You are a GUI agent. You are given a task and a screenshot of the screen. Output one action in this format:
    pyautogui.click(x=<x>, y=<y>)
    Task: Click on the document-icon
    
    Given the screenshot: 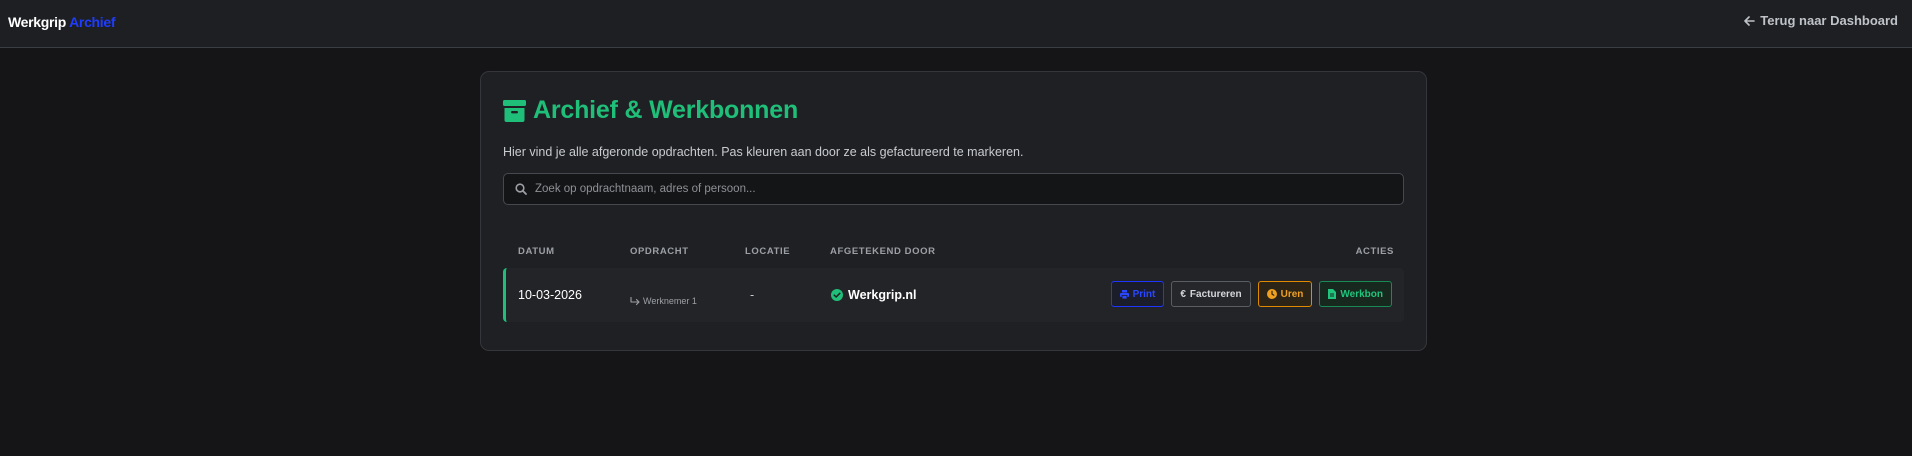 What is the action you would take?
    pyautogui.click(x=1332, y=294)
    